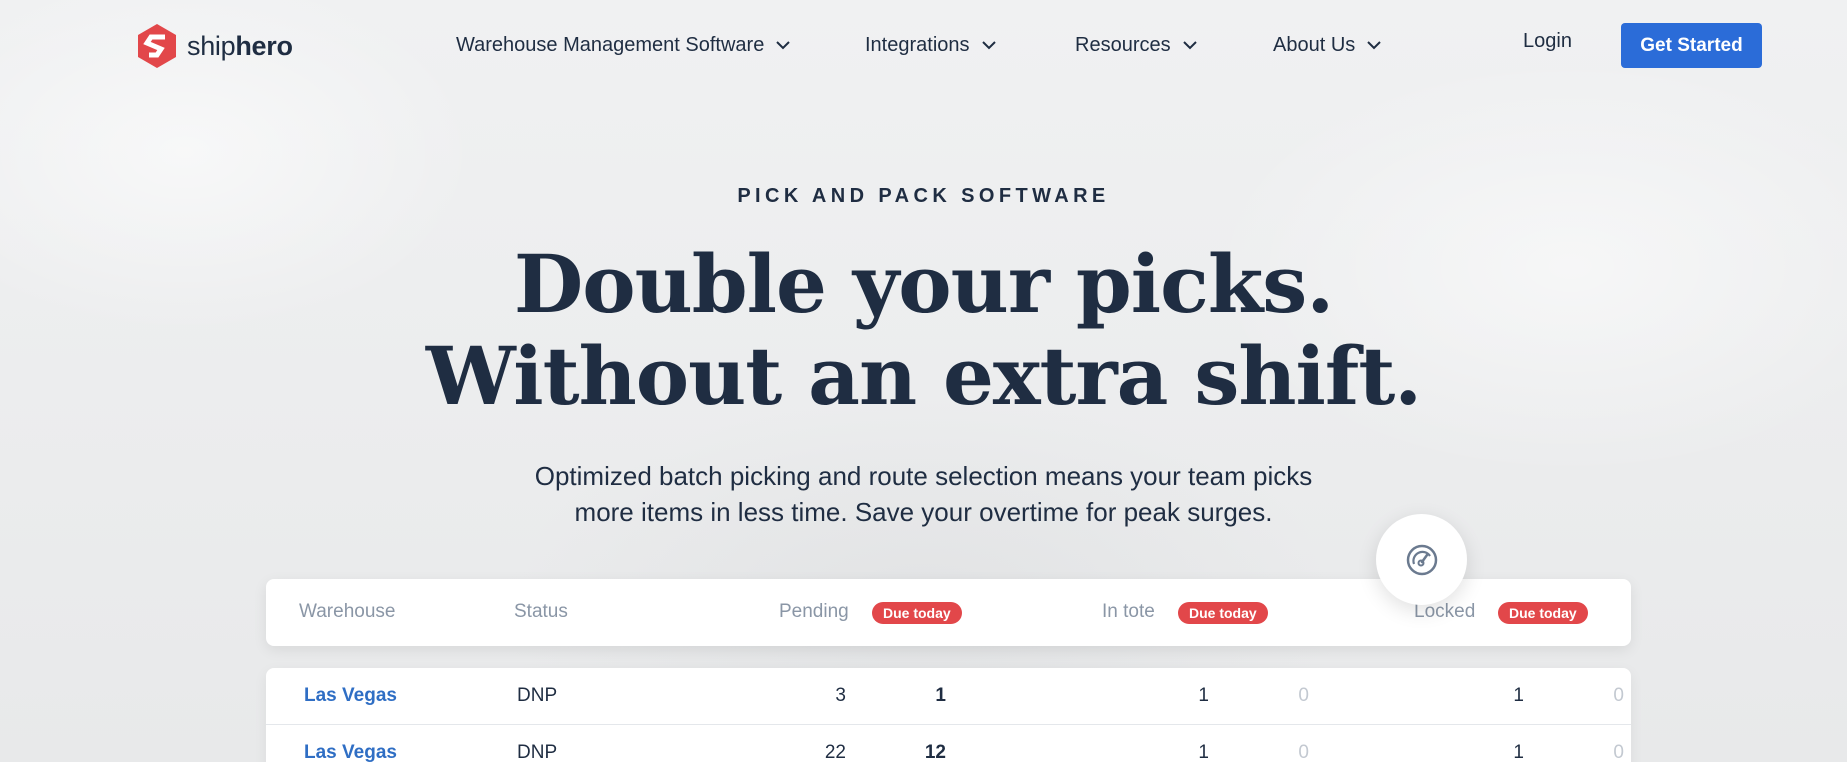  What do you see at coordinates (940, 695) in the screenshot?
I see `pending-due-cell: 1` at bounding box center [940, 695].